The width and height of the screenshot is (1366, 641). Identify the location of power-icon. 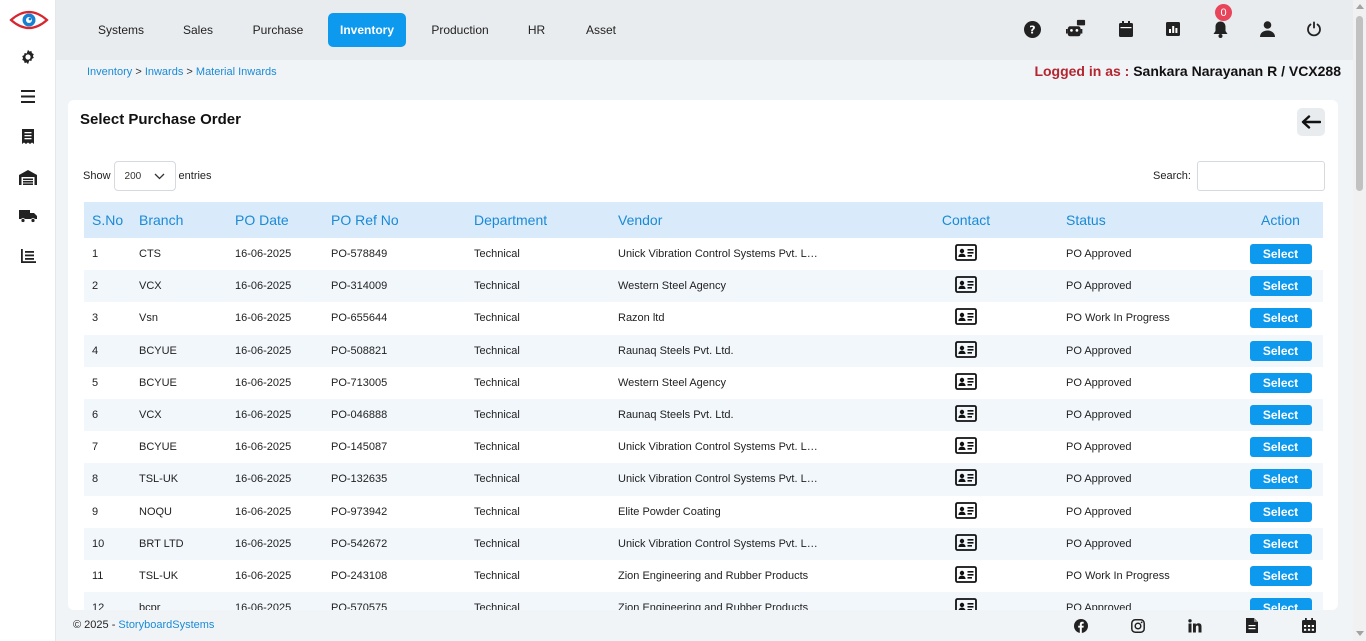
(1314, 29).